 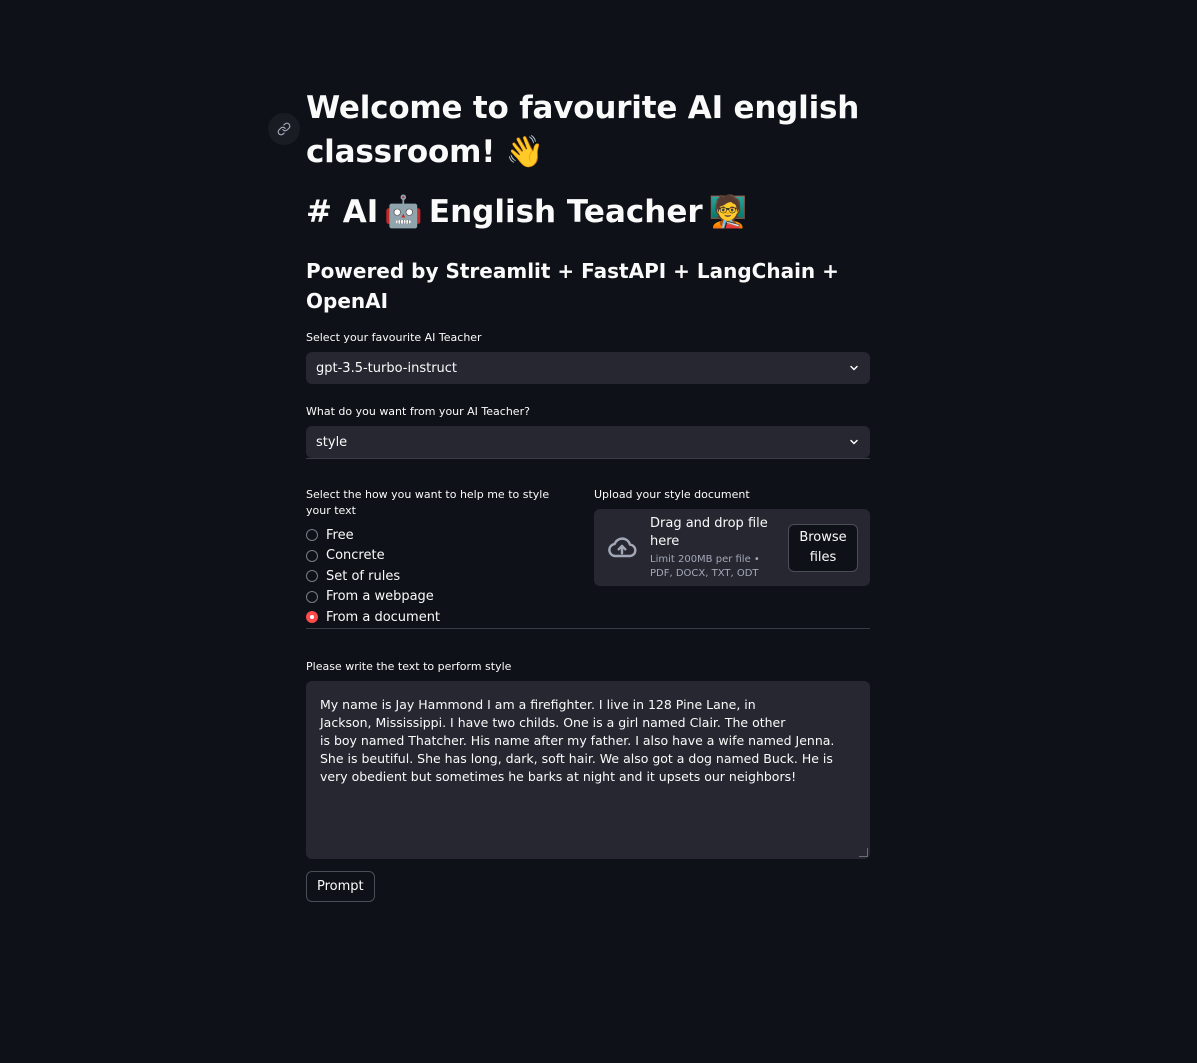 I want to click on radio-option-free: Free, so click(x=429, y=535).